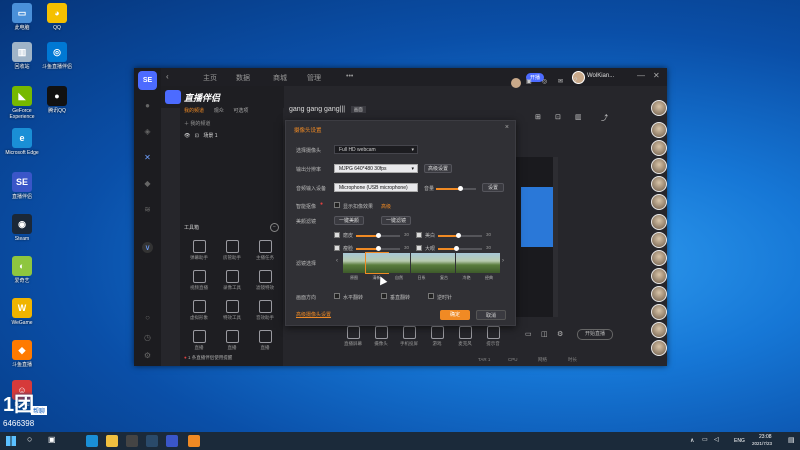  What do you see at coordinates (240, 111) in the screenshot?
I see `tab-options: 可选项` at bounding box center [240, 111].